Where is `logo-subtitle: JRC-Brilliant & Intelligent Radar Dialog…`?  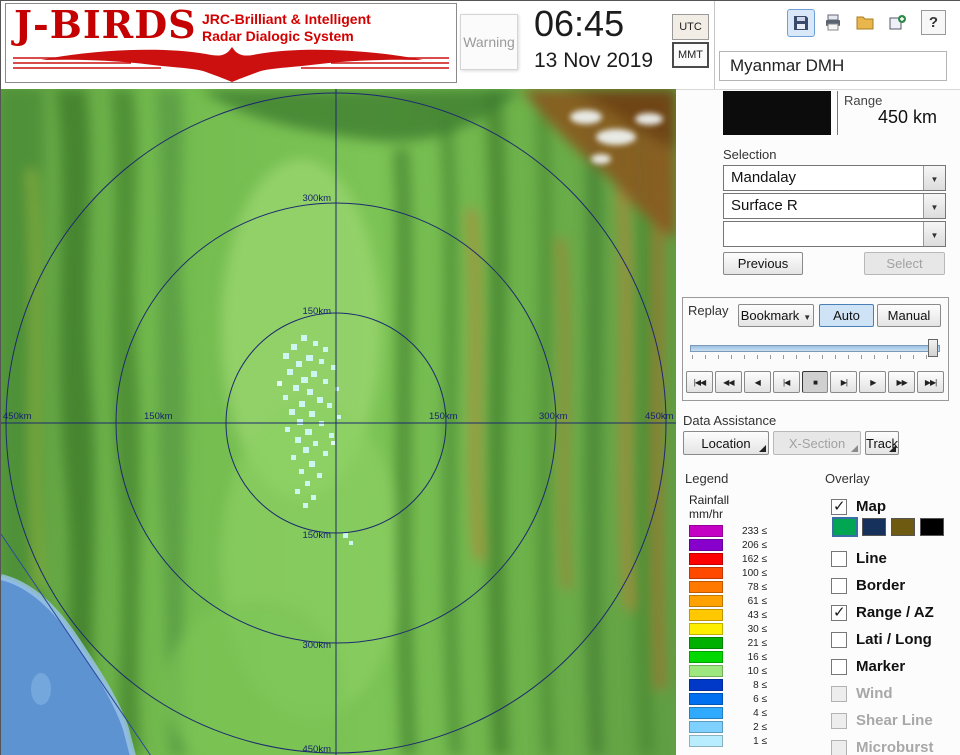 logo-subtitle: JRC-Brilliant & Intelligent Radar Dialog… is located at coordinates (286, 28).